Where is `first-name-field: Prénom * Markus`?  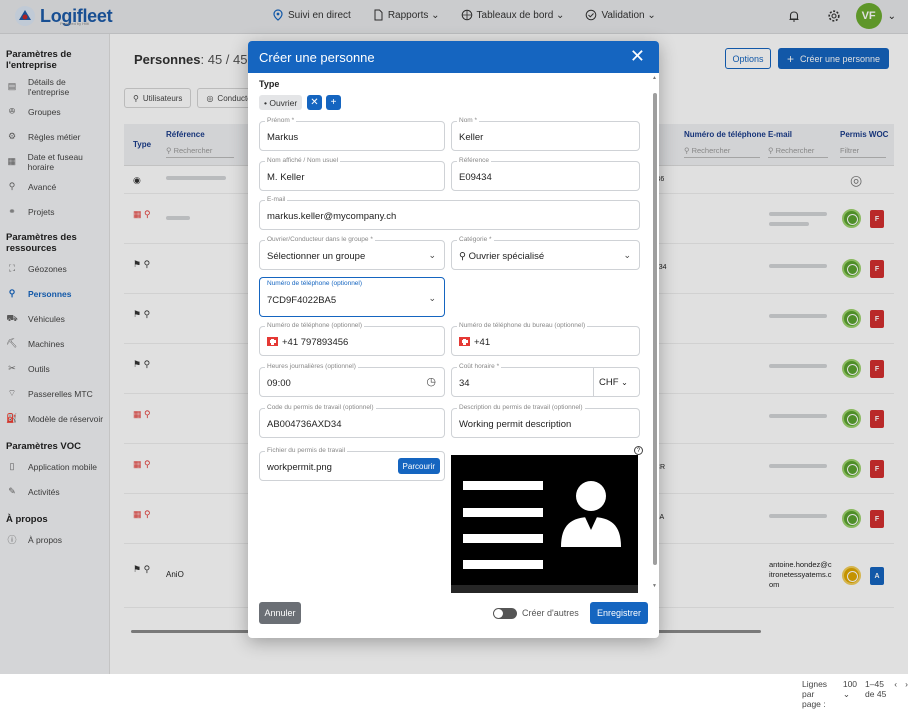 first-name-field: Prénom * Markus is located at coordinates (352, 134).